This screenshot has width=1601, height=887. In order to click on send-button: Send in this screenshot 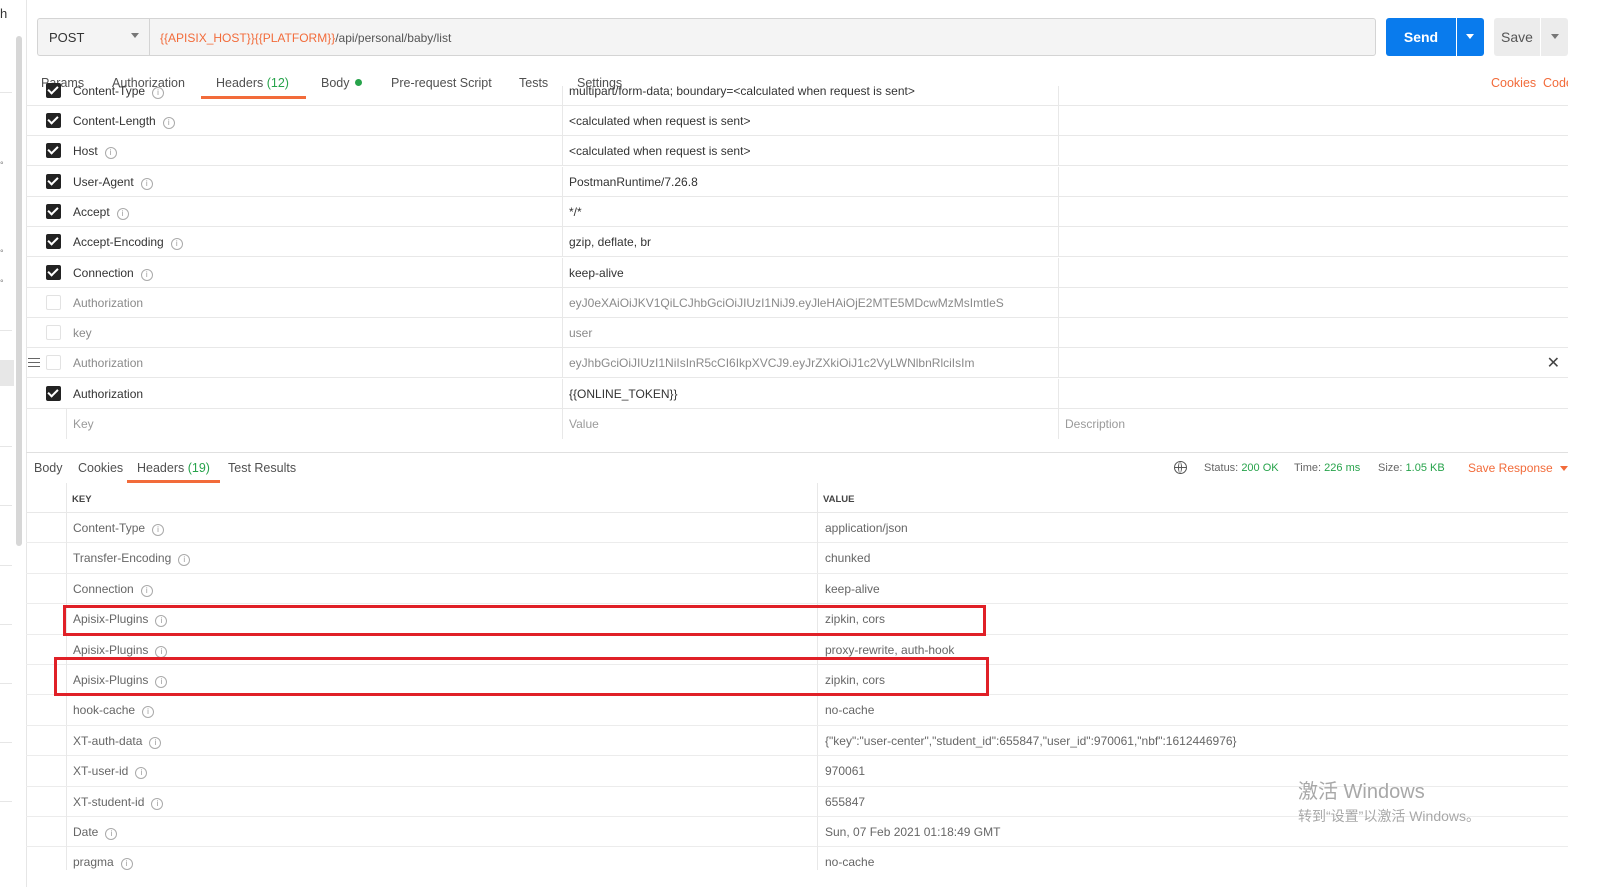, I will do `click(1421, 37)`.